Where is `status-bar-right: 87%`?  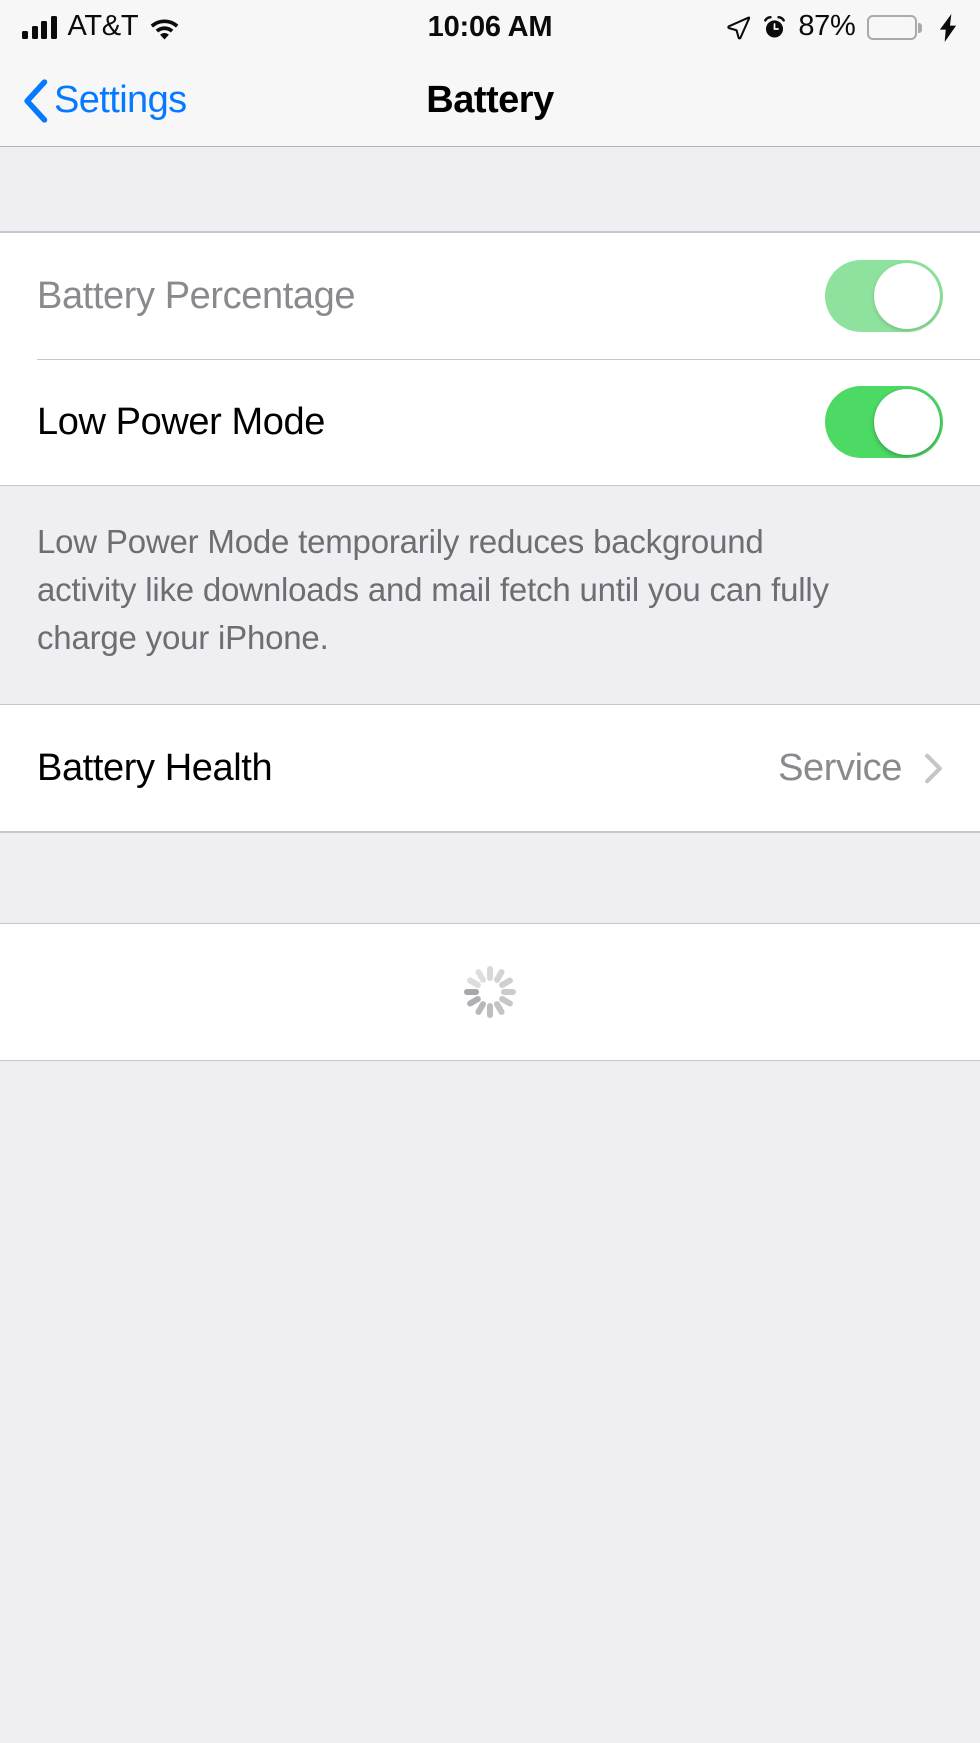 status-bar-right: 87% is located at coordinates (842, 27).